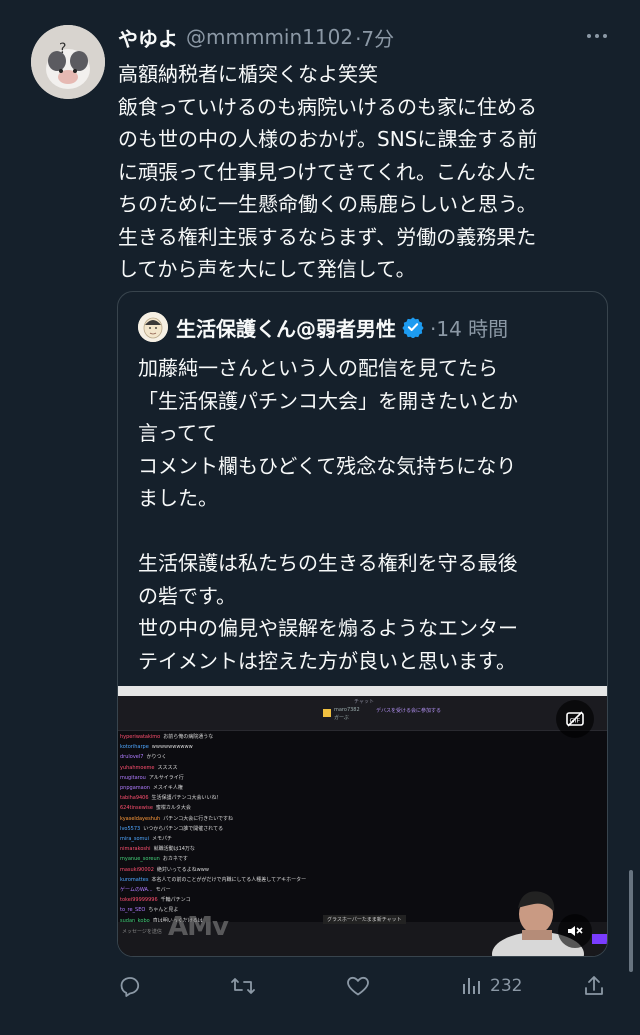 Image resolution: width=640 pixels, height=1035 pixels. I want to click on quoted-line: 世の中の偏見や誤解を煽るようなエンター, so click(328, 628).